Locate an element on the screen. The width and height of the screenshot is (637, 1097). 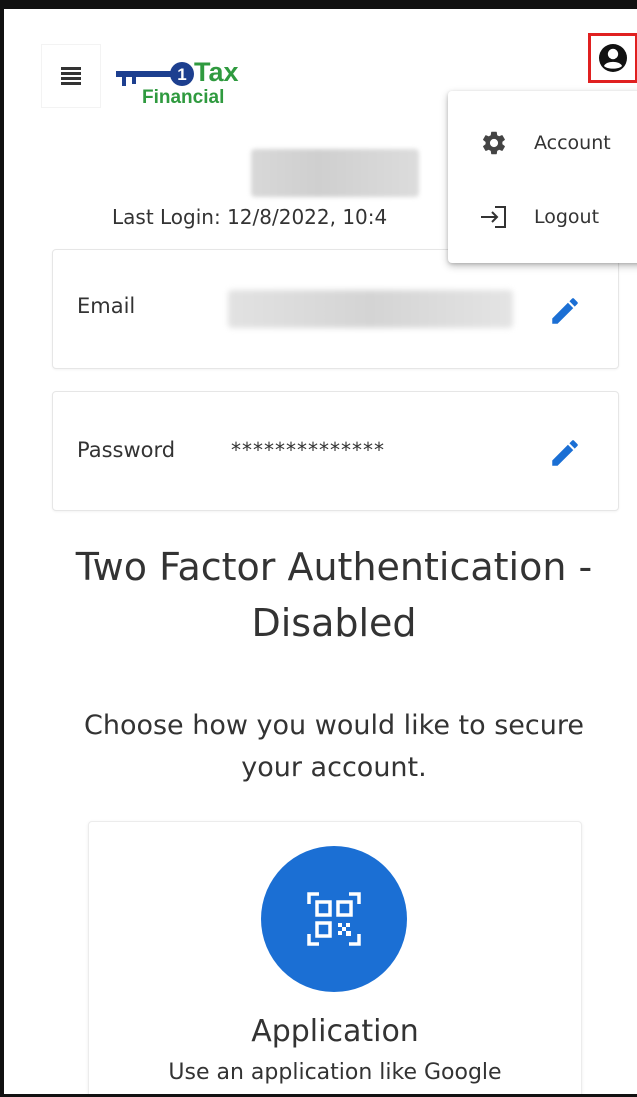
menu-item-logout: Logout is located at coordinates (542, 217).